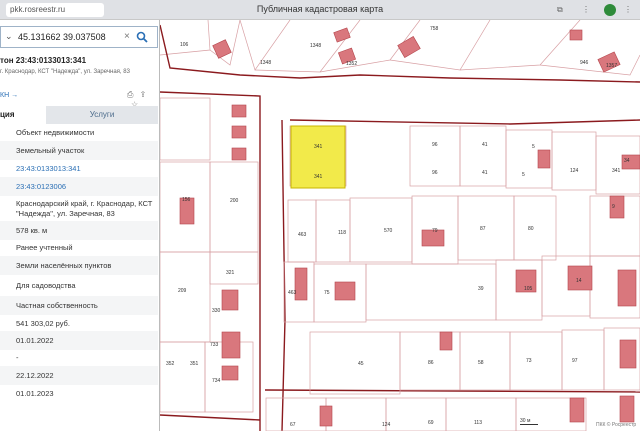  I want to click on window-title: Публичная кадастровая карта, so click(320, 9).